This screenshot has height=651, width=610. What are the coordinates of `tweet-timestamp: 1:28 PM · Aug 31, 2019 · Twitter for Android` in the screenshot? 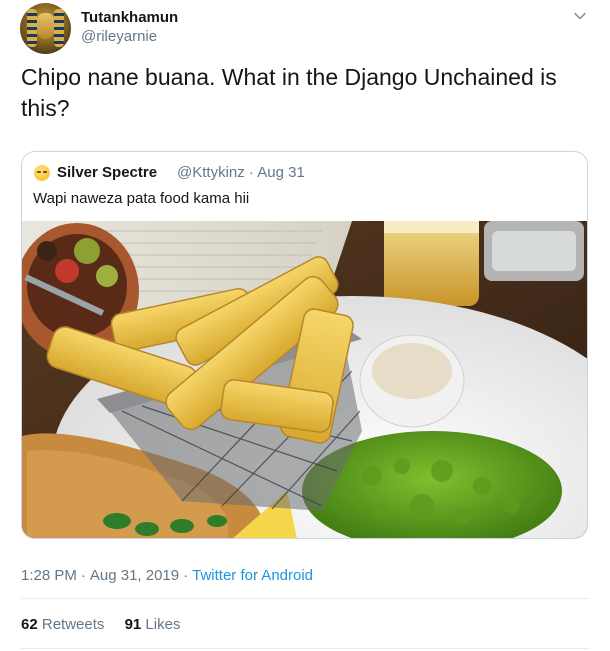 It's located at (167, 575).